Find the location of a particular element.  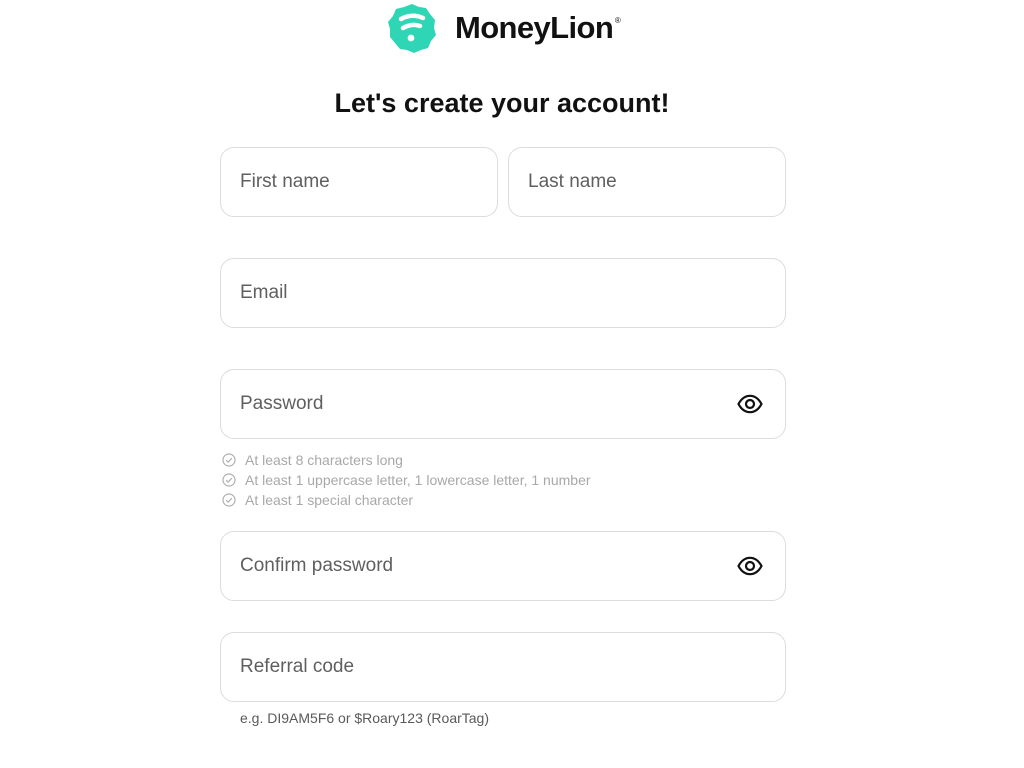

registered-mark: ® is located at coordinates (617, 20).